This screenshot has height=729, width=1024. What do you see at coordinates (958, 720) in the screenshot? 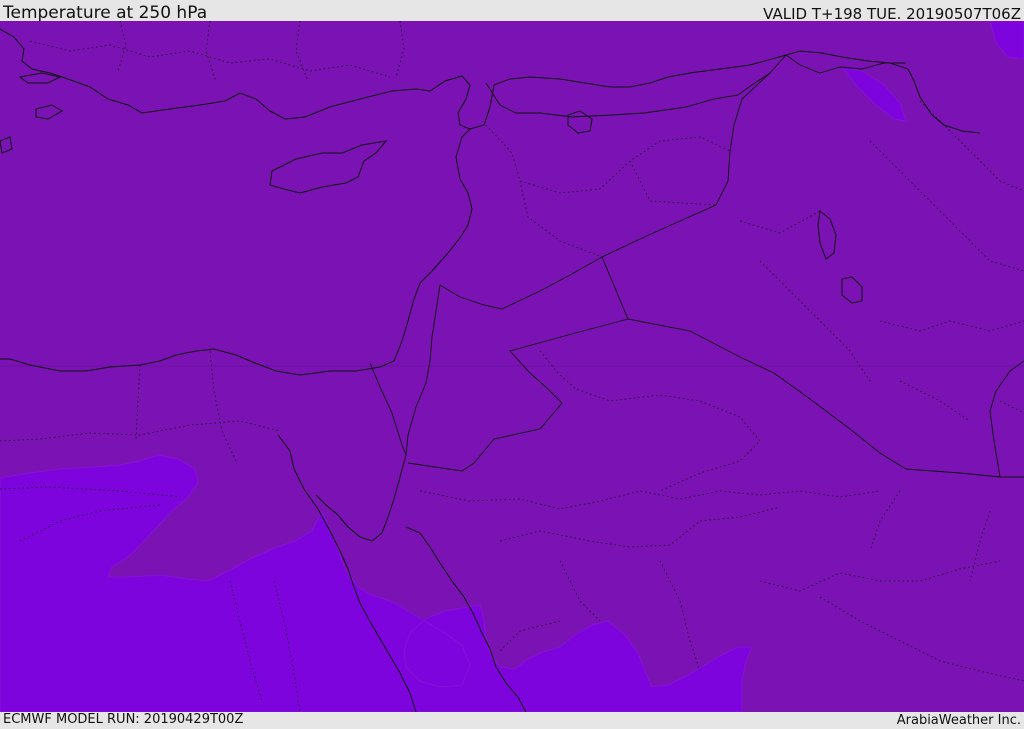
I see `credit-label: ArabiaWeather Inc.` at bounding box center [958, 720].